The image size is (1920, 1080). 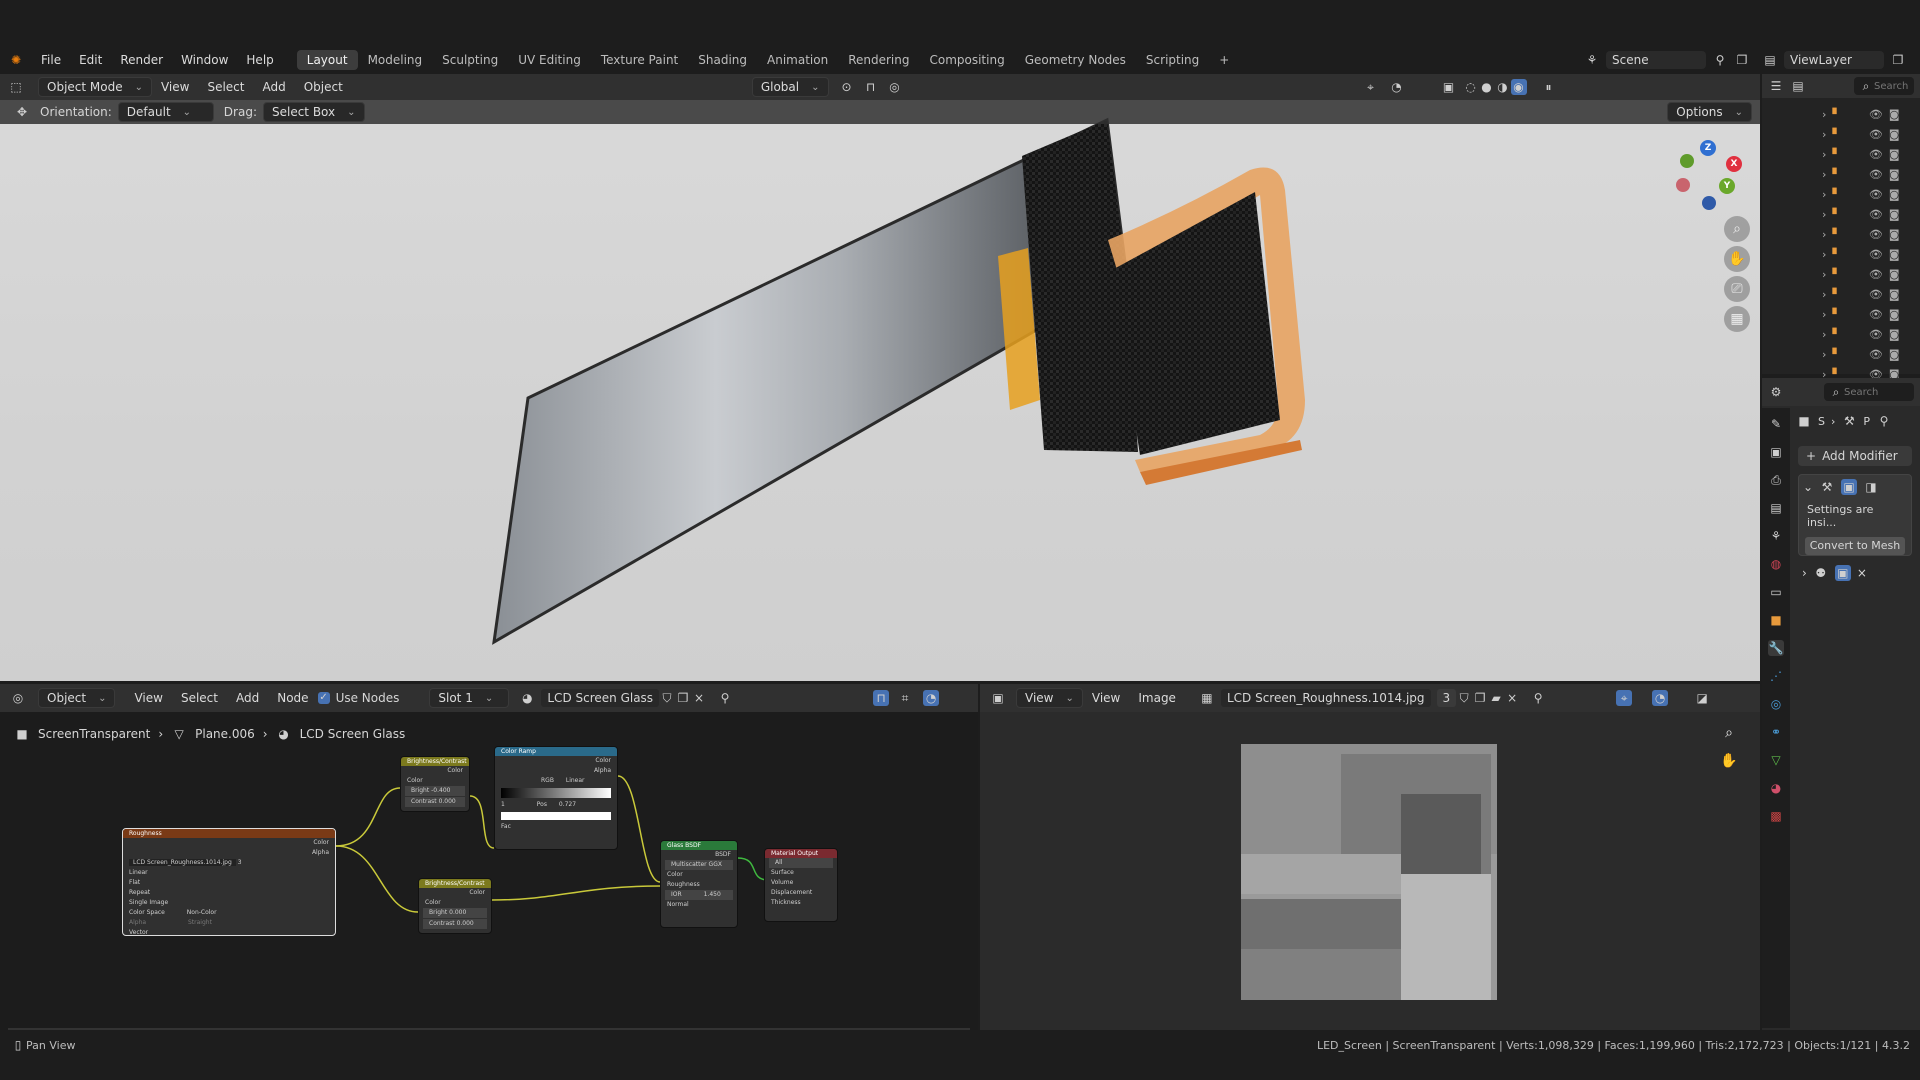 I want to click on mode-dropdown: Object Mode, so click(x=95, y=87).